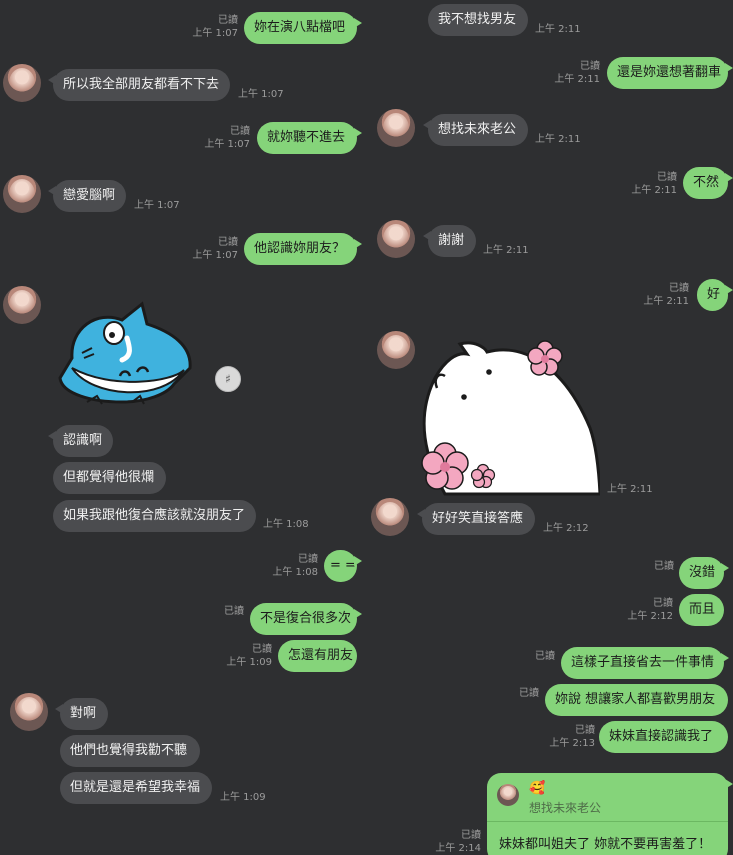 Image resolution: width=733 pixels, height=855 pixels. Describe the element at coordinates (306, 619) in the screenshot. I see `message-bubble-sent: 不是復合很多次` at that location.